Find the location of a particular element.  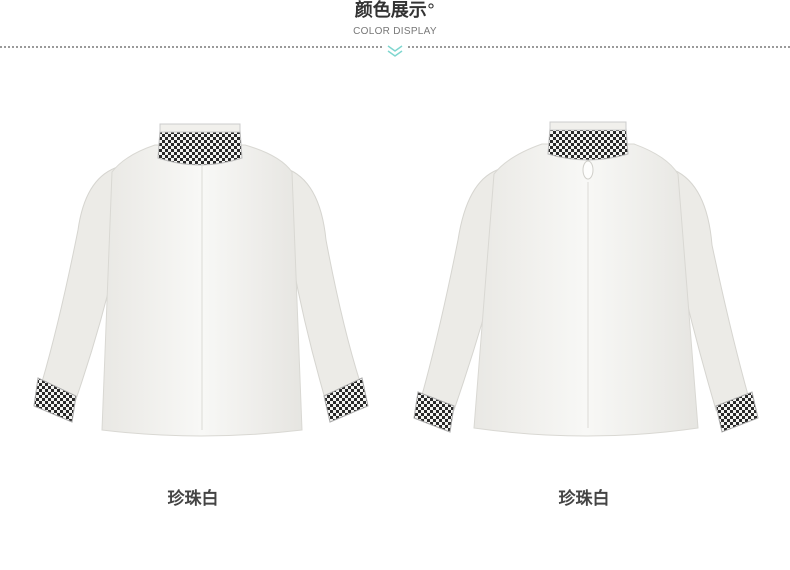

title-degree-mark: ° is located at coordinates (431, 11).